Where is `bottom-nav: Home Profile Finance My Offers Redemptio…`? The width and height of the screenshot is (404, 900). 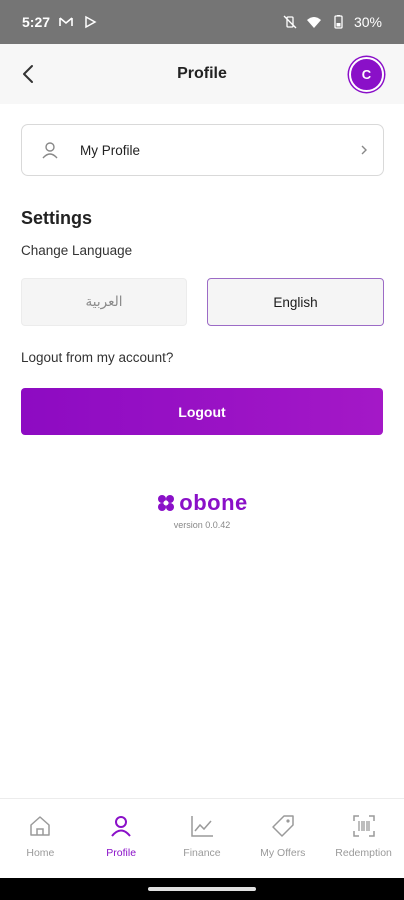
bottom-nav: Home Profile Finance My Offers Redemptio… is located at coordinates (202, 838).